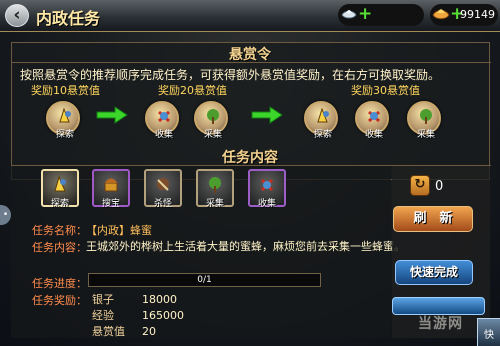 Image resolution: width=500 pixels, height=346 pixels. I want to click on task-content-value: 王城郊外的桦树上生活着大量的蜜蜂，麻烦您前去采集一些蜂蜜。, so click(245, 246).